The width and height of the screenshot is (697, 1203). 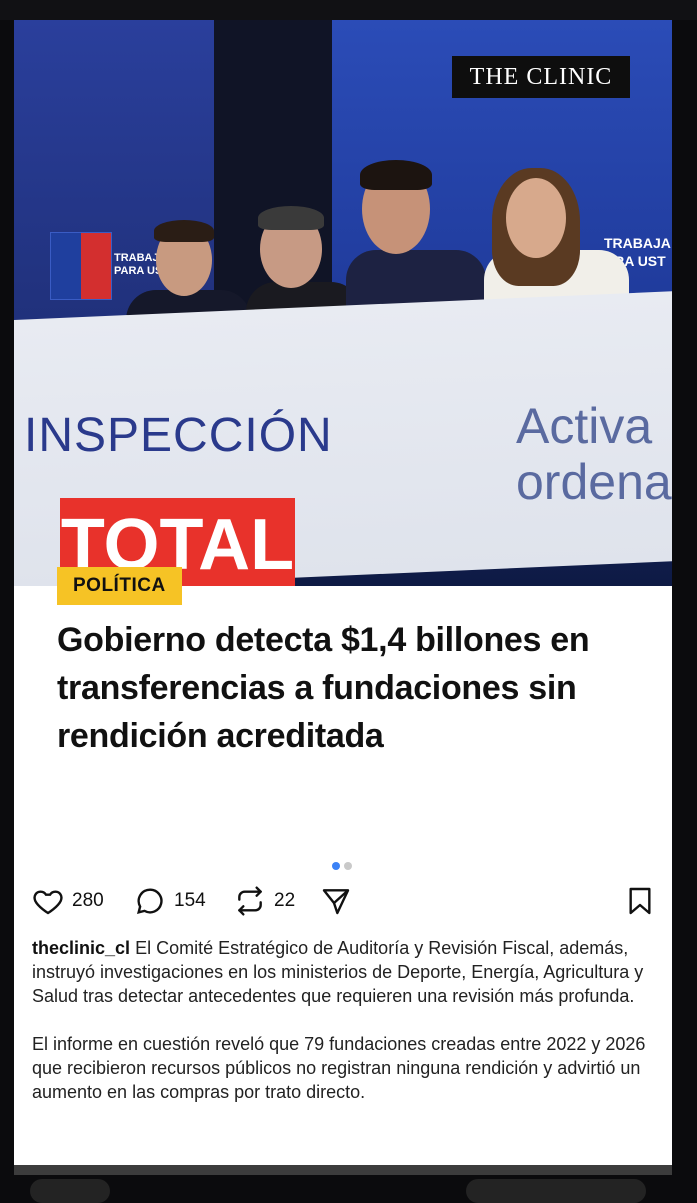 What do you see at coordinates (348, 10) in the screenshot?
I see `status-bar` at bounding box center [348, 10].